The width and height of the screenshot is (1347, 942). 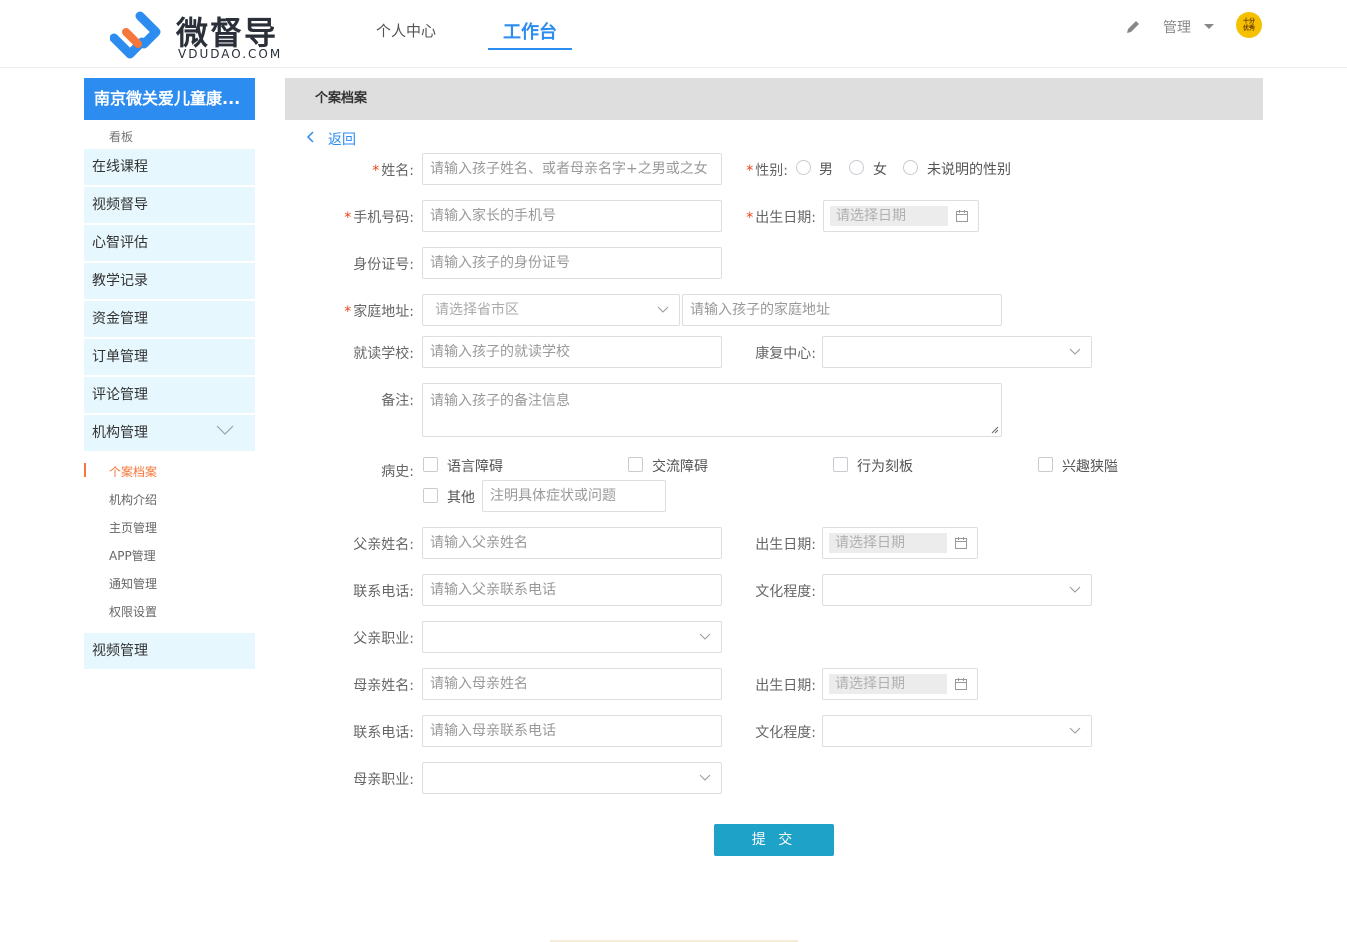 I want to click on sidebar-sub-notification: 通知管理, so click(x=133, y=583).